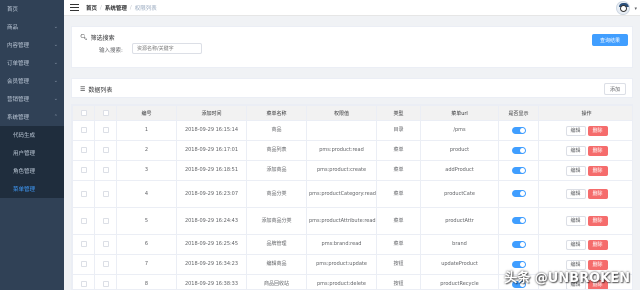  Describe the element at coordinates (276, 194) in the screenshot. I see `cell-name: 商品分类` at that location.